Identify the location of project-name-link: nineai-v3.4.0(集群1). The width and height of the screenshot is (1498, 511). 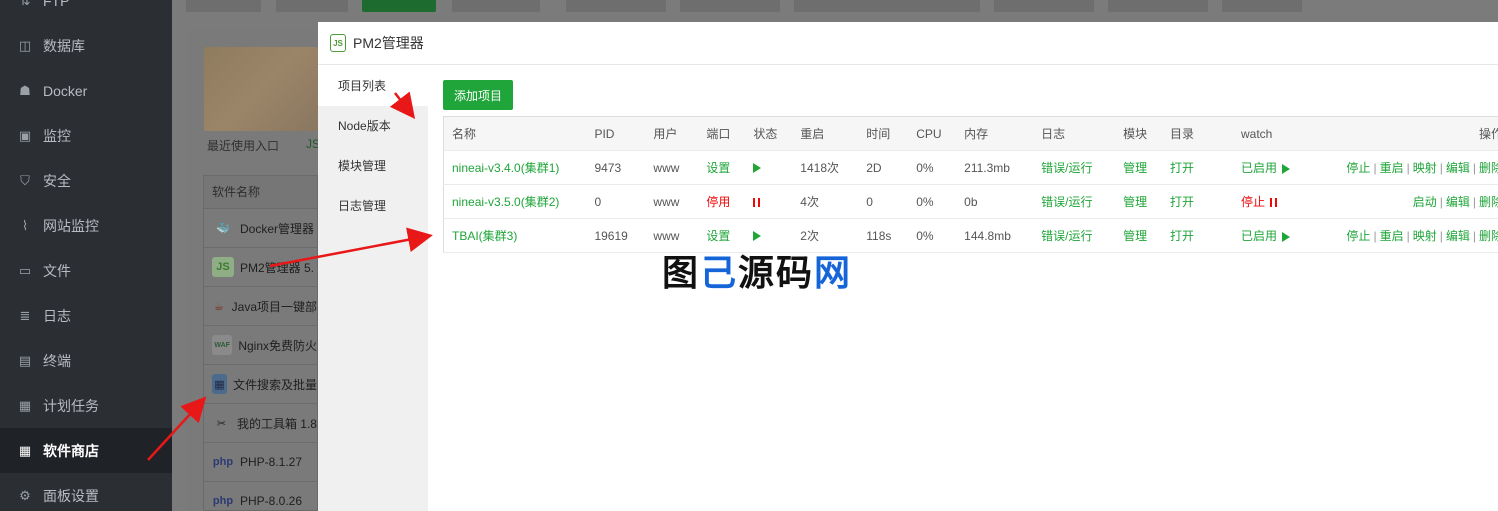
(505, 168).